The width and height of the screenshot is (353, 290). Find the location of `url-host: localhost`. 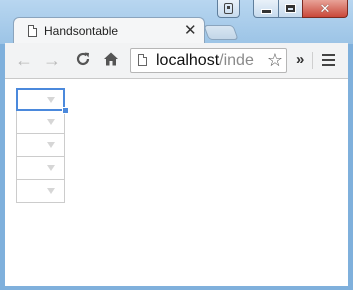

url-host: localhost is located at coordinates (188, 60).